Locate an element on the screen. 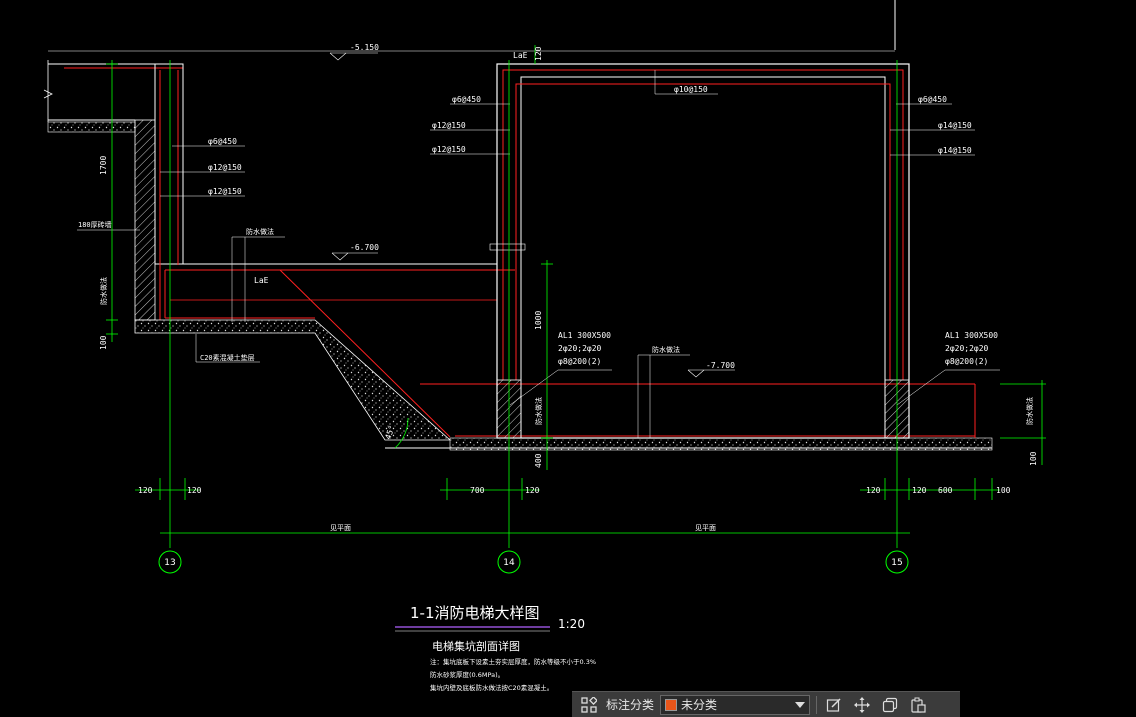  dim-b120a: 120 is located at coordinates (145, 490).